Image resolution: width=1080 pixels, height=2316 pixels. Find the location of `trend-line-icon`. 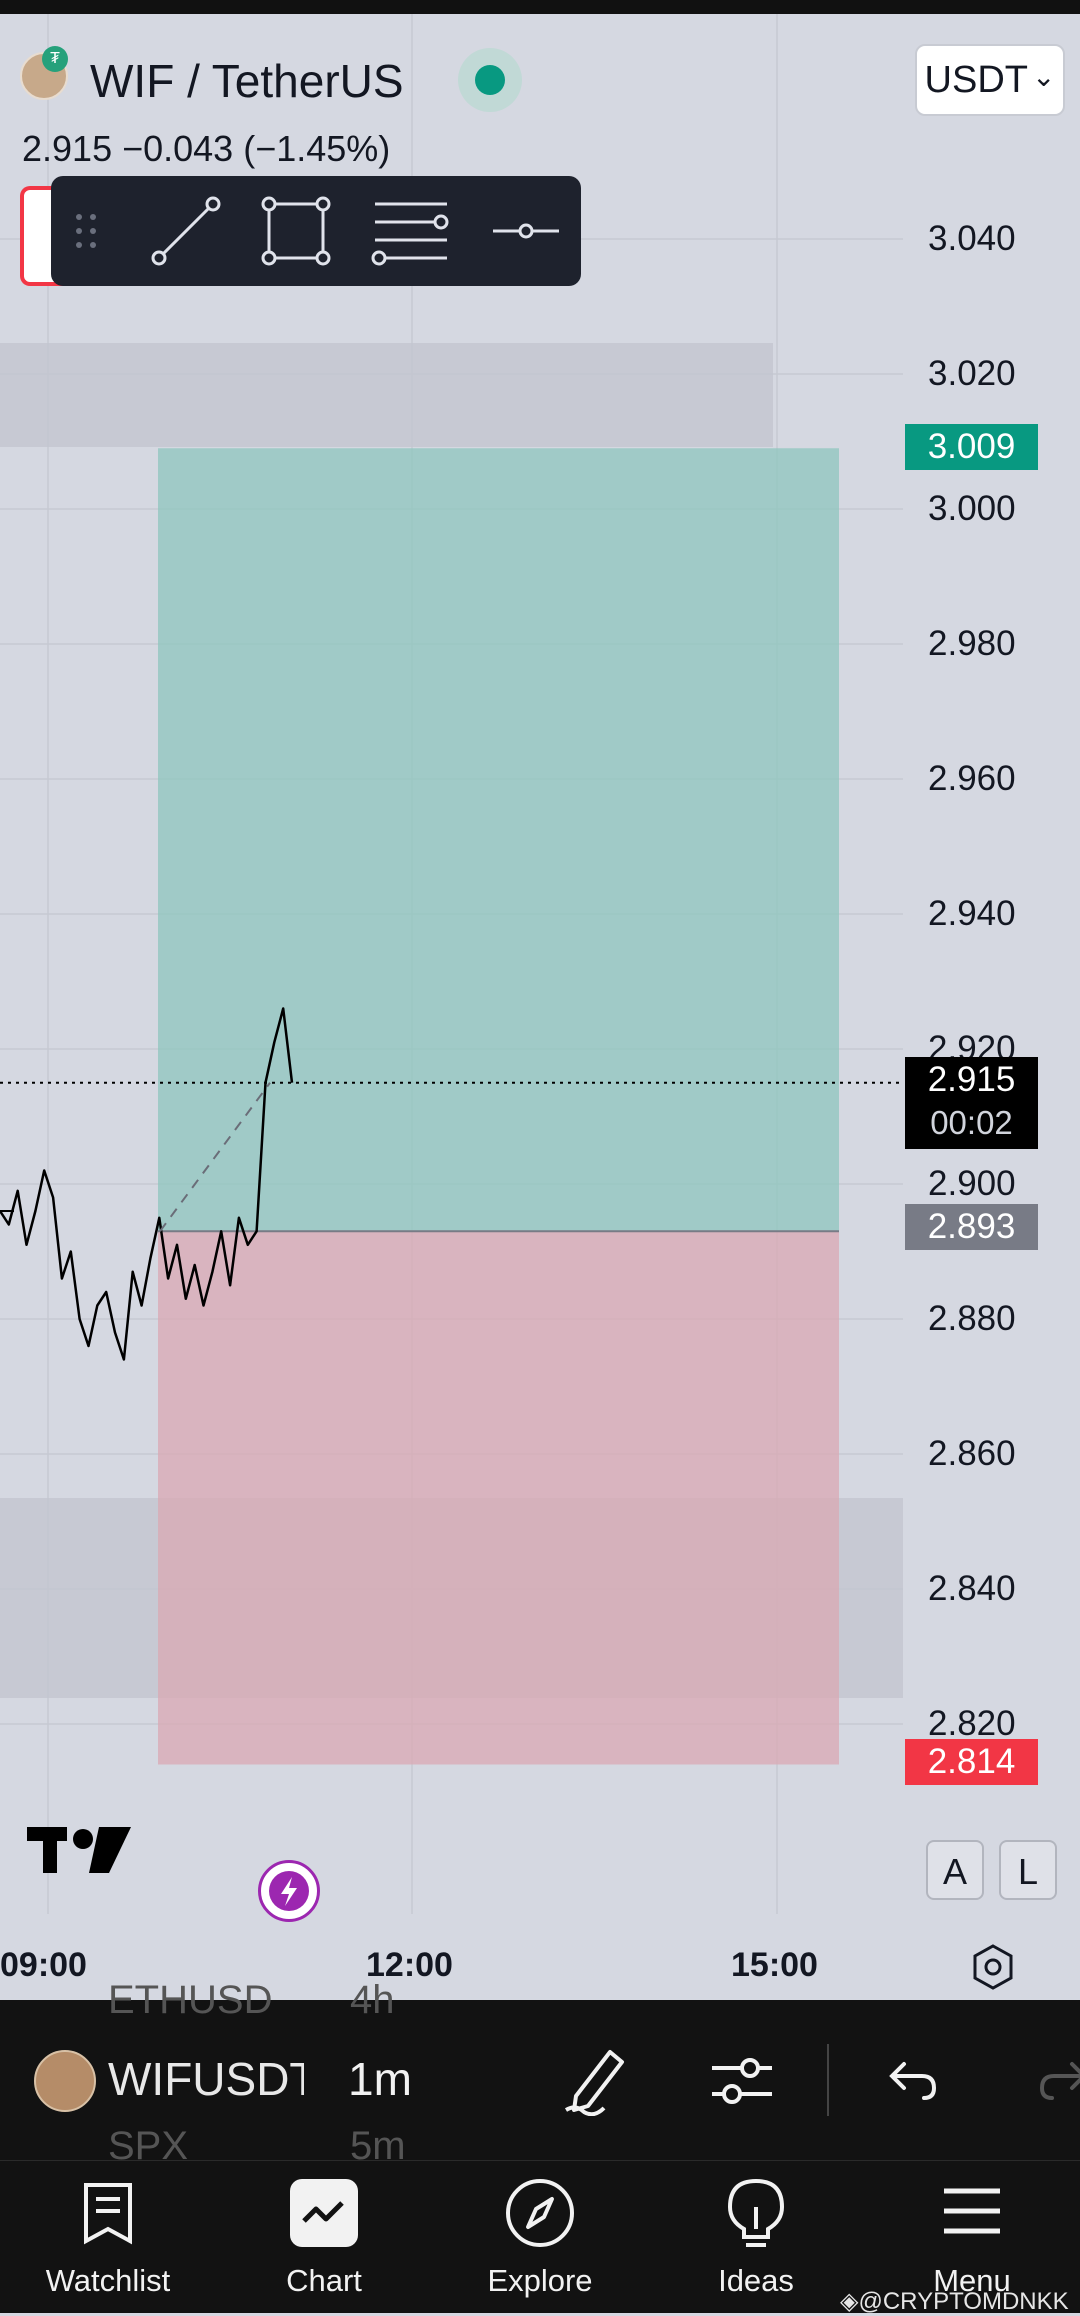

trend-line-icon is located at coordinates (186, 231).